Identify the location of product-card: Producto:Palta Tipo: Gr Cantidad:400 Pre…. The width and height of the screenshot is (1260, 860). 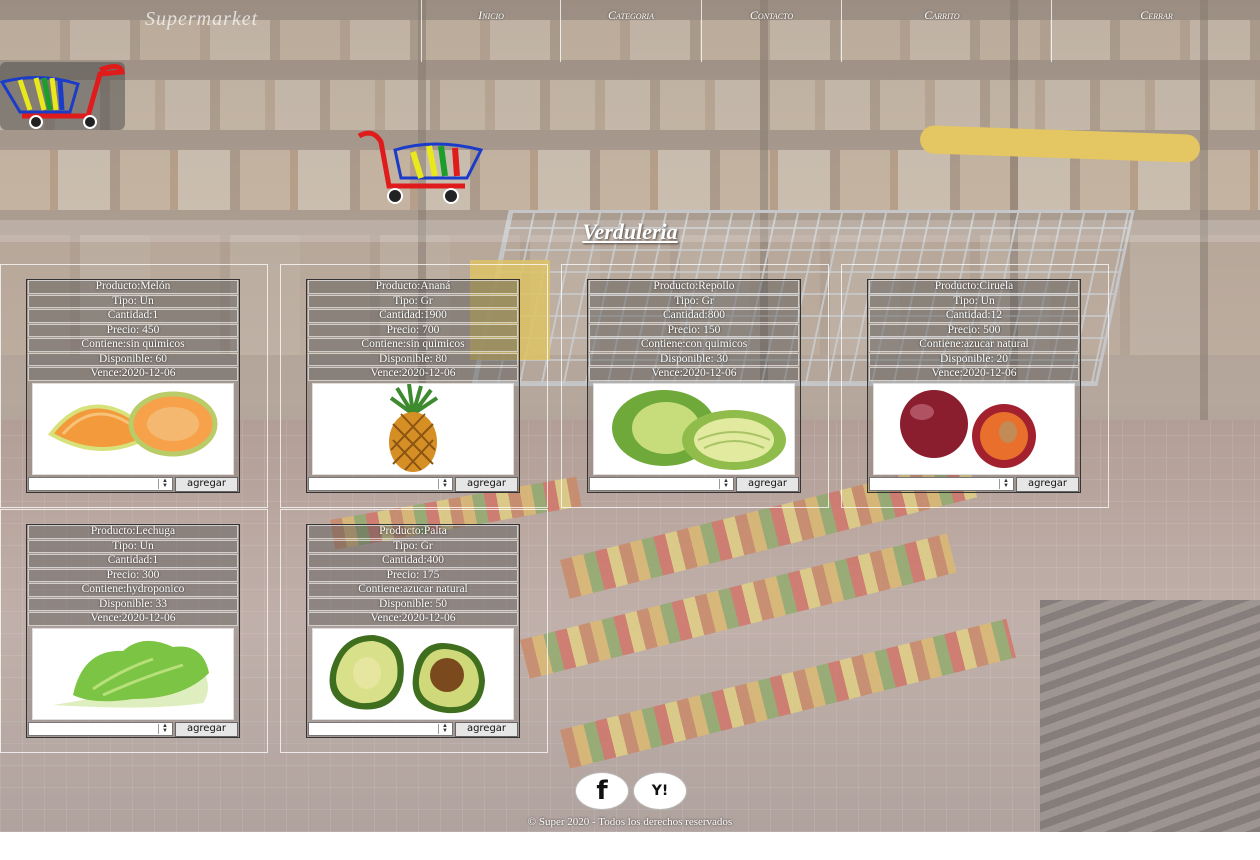
(413, 631).